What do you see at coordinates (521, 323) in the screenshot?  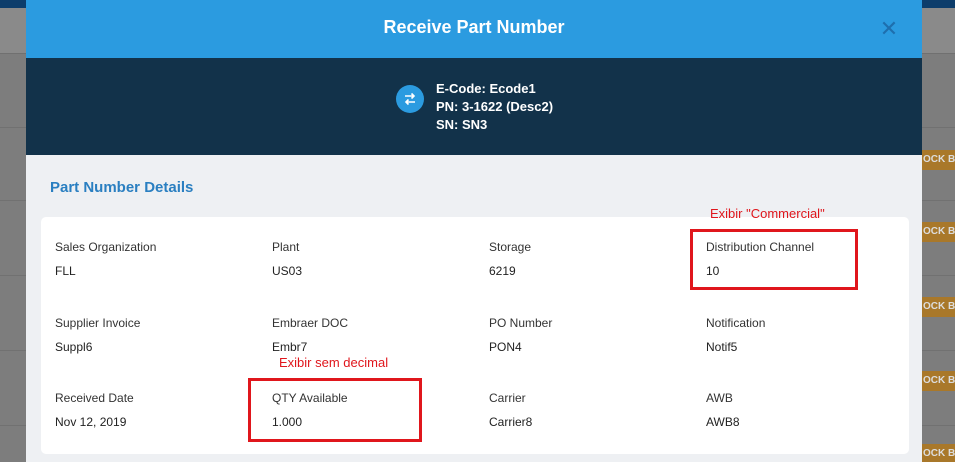 I see `field-label: PO Number` at bounding box center [521, 323].